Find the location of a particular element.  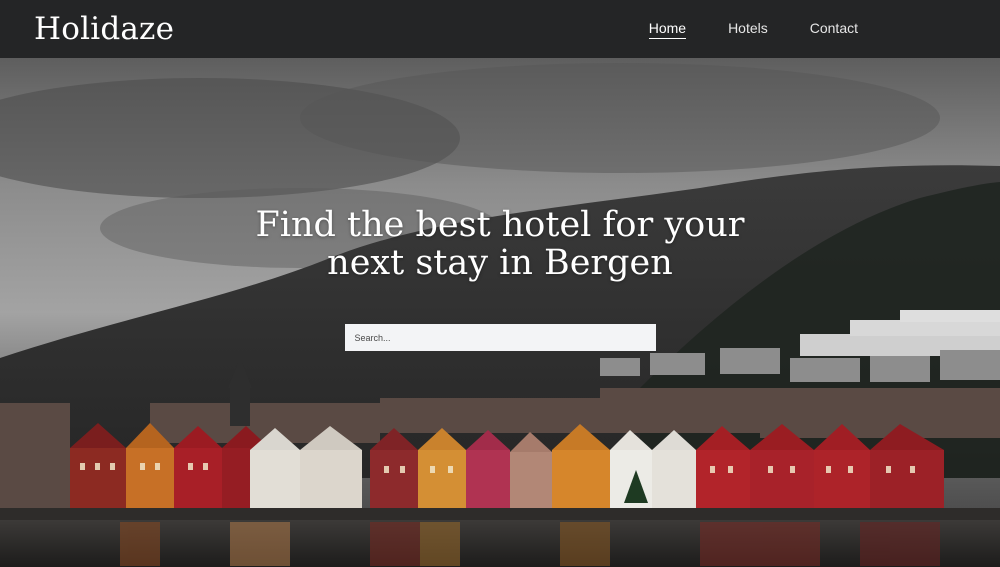

search-input is located at coordinates (500, 337).